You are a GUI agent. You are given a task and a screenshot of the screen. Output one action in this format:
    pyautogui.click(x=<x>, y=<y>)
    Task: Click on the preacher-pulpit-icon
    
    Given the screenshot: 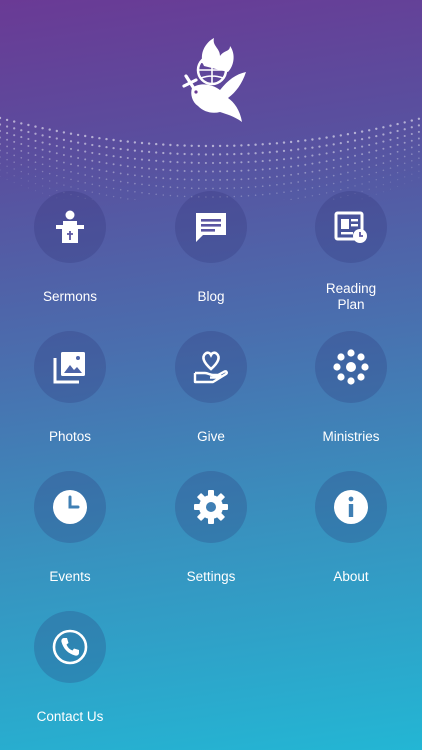 What is the action you would take?
    pyautogui.click(x=70, y=226)
    